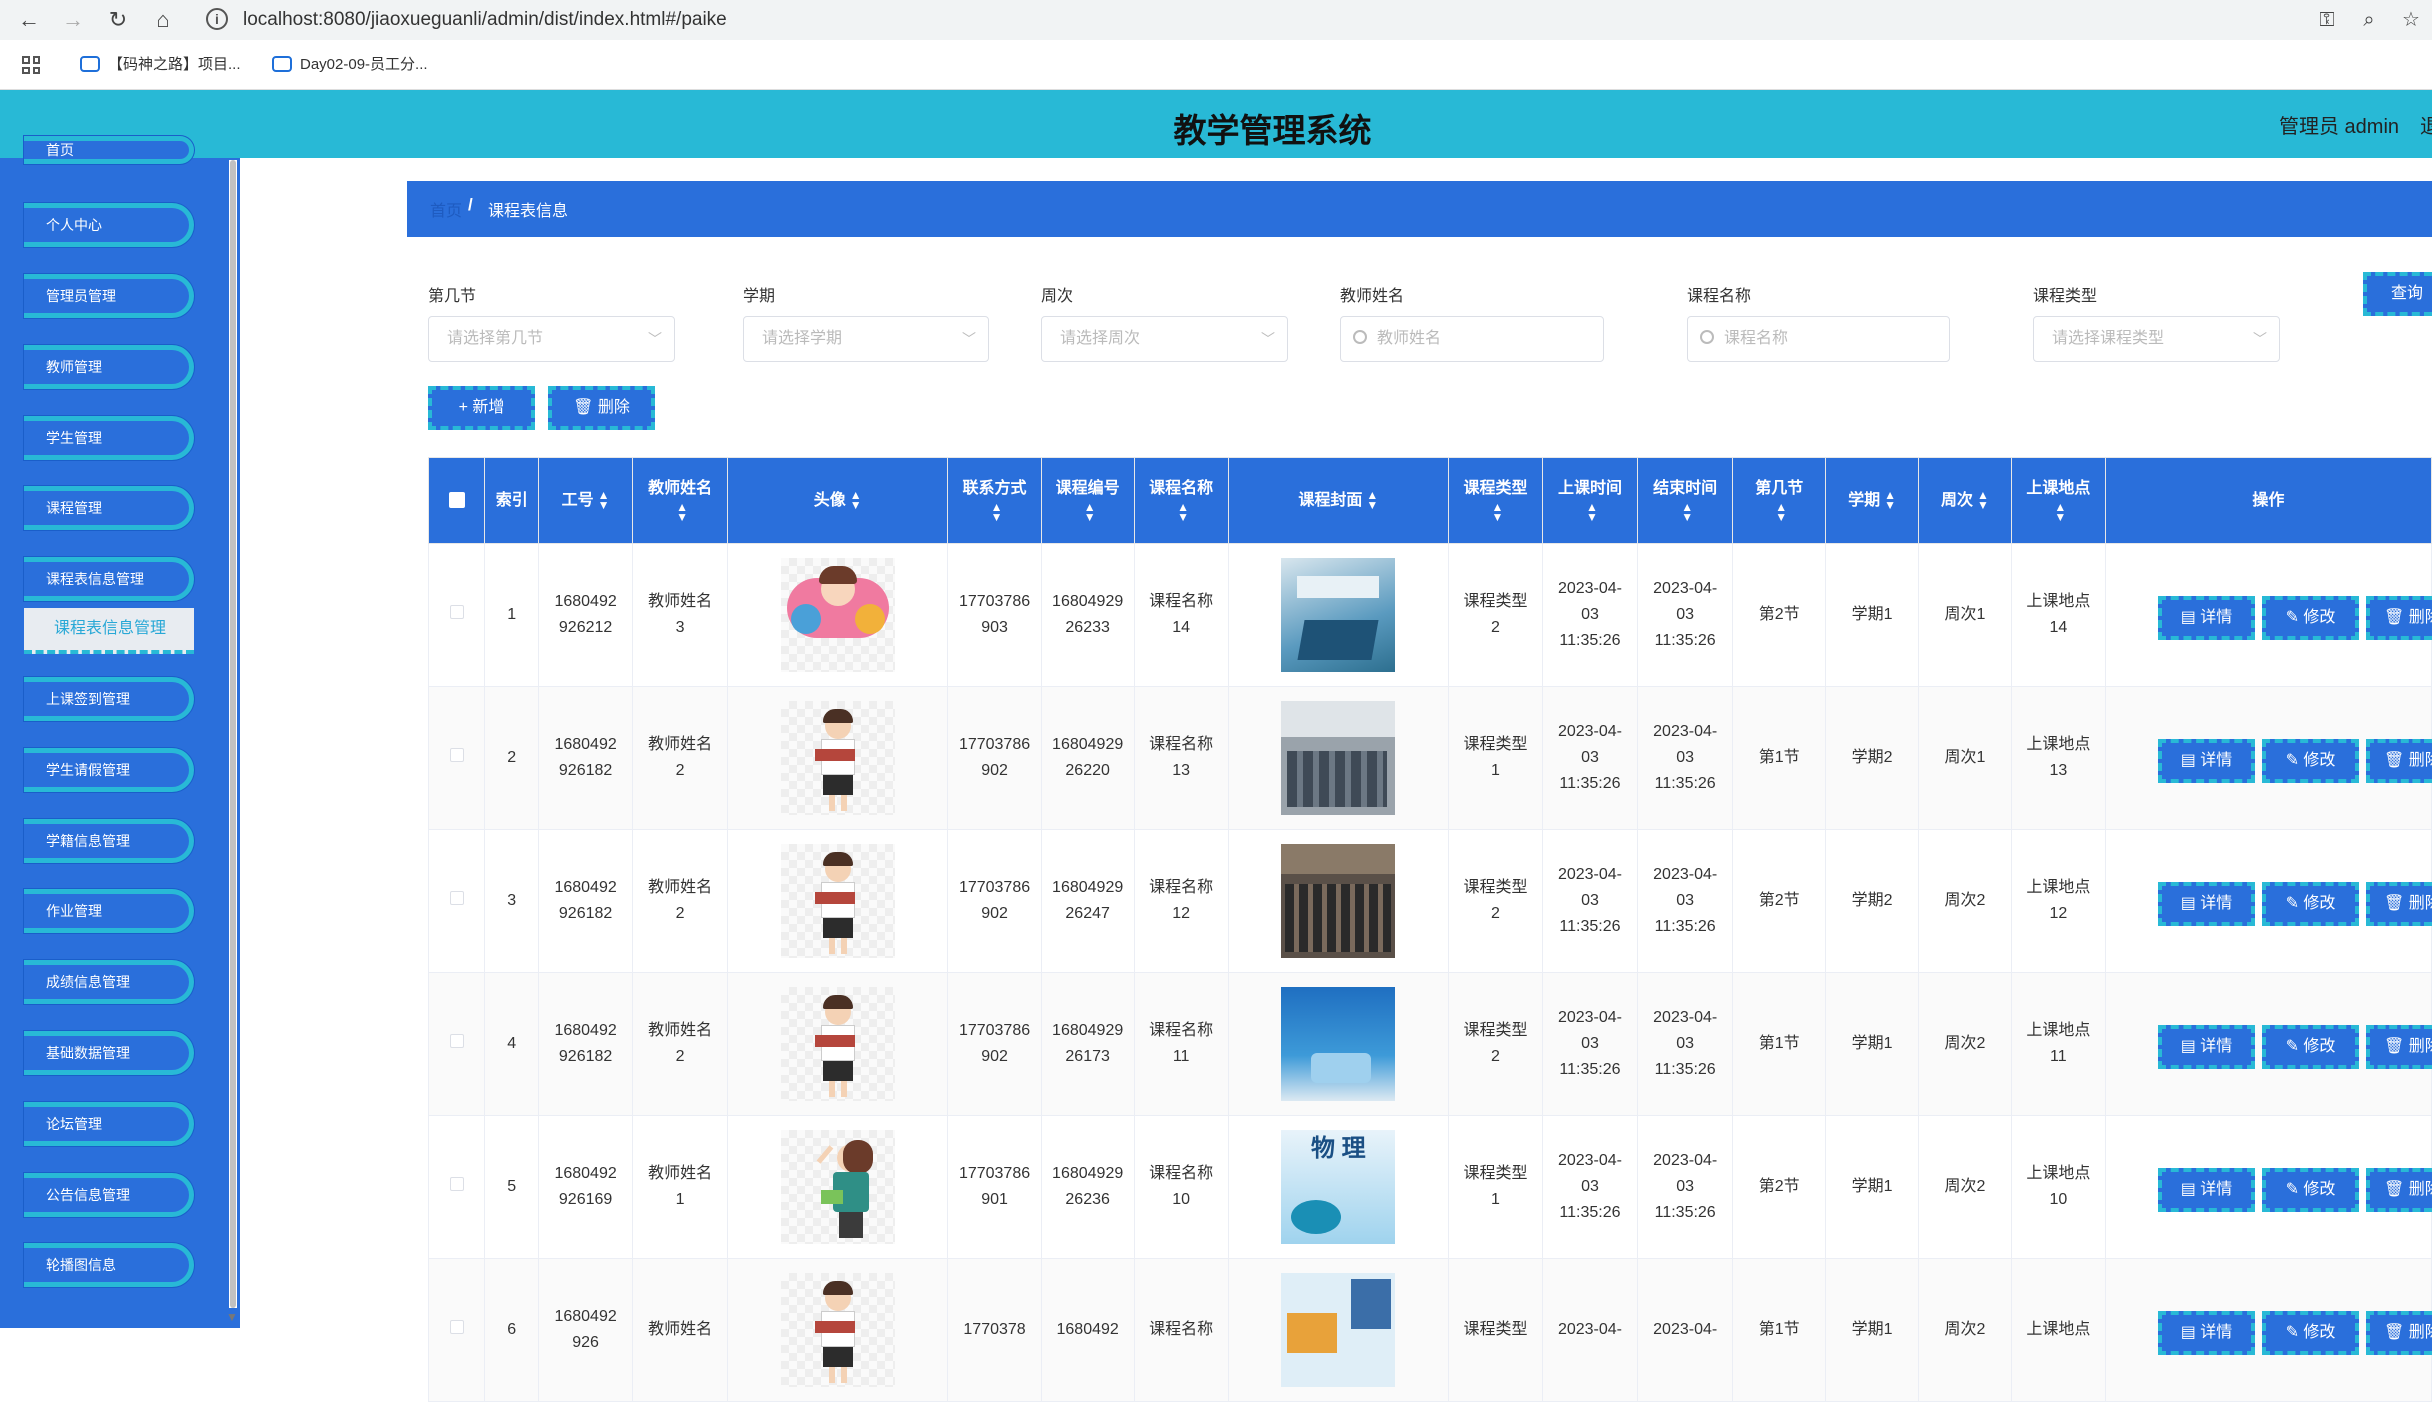  I want to click on query-button: 查询, so click(2397, 294).